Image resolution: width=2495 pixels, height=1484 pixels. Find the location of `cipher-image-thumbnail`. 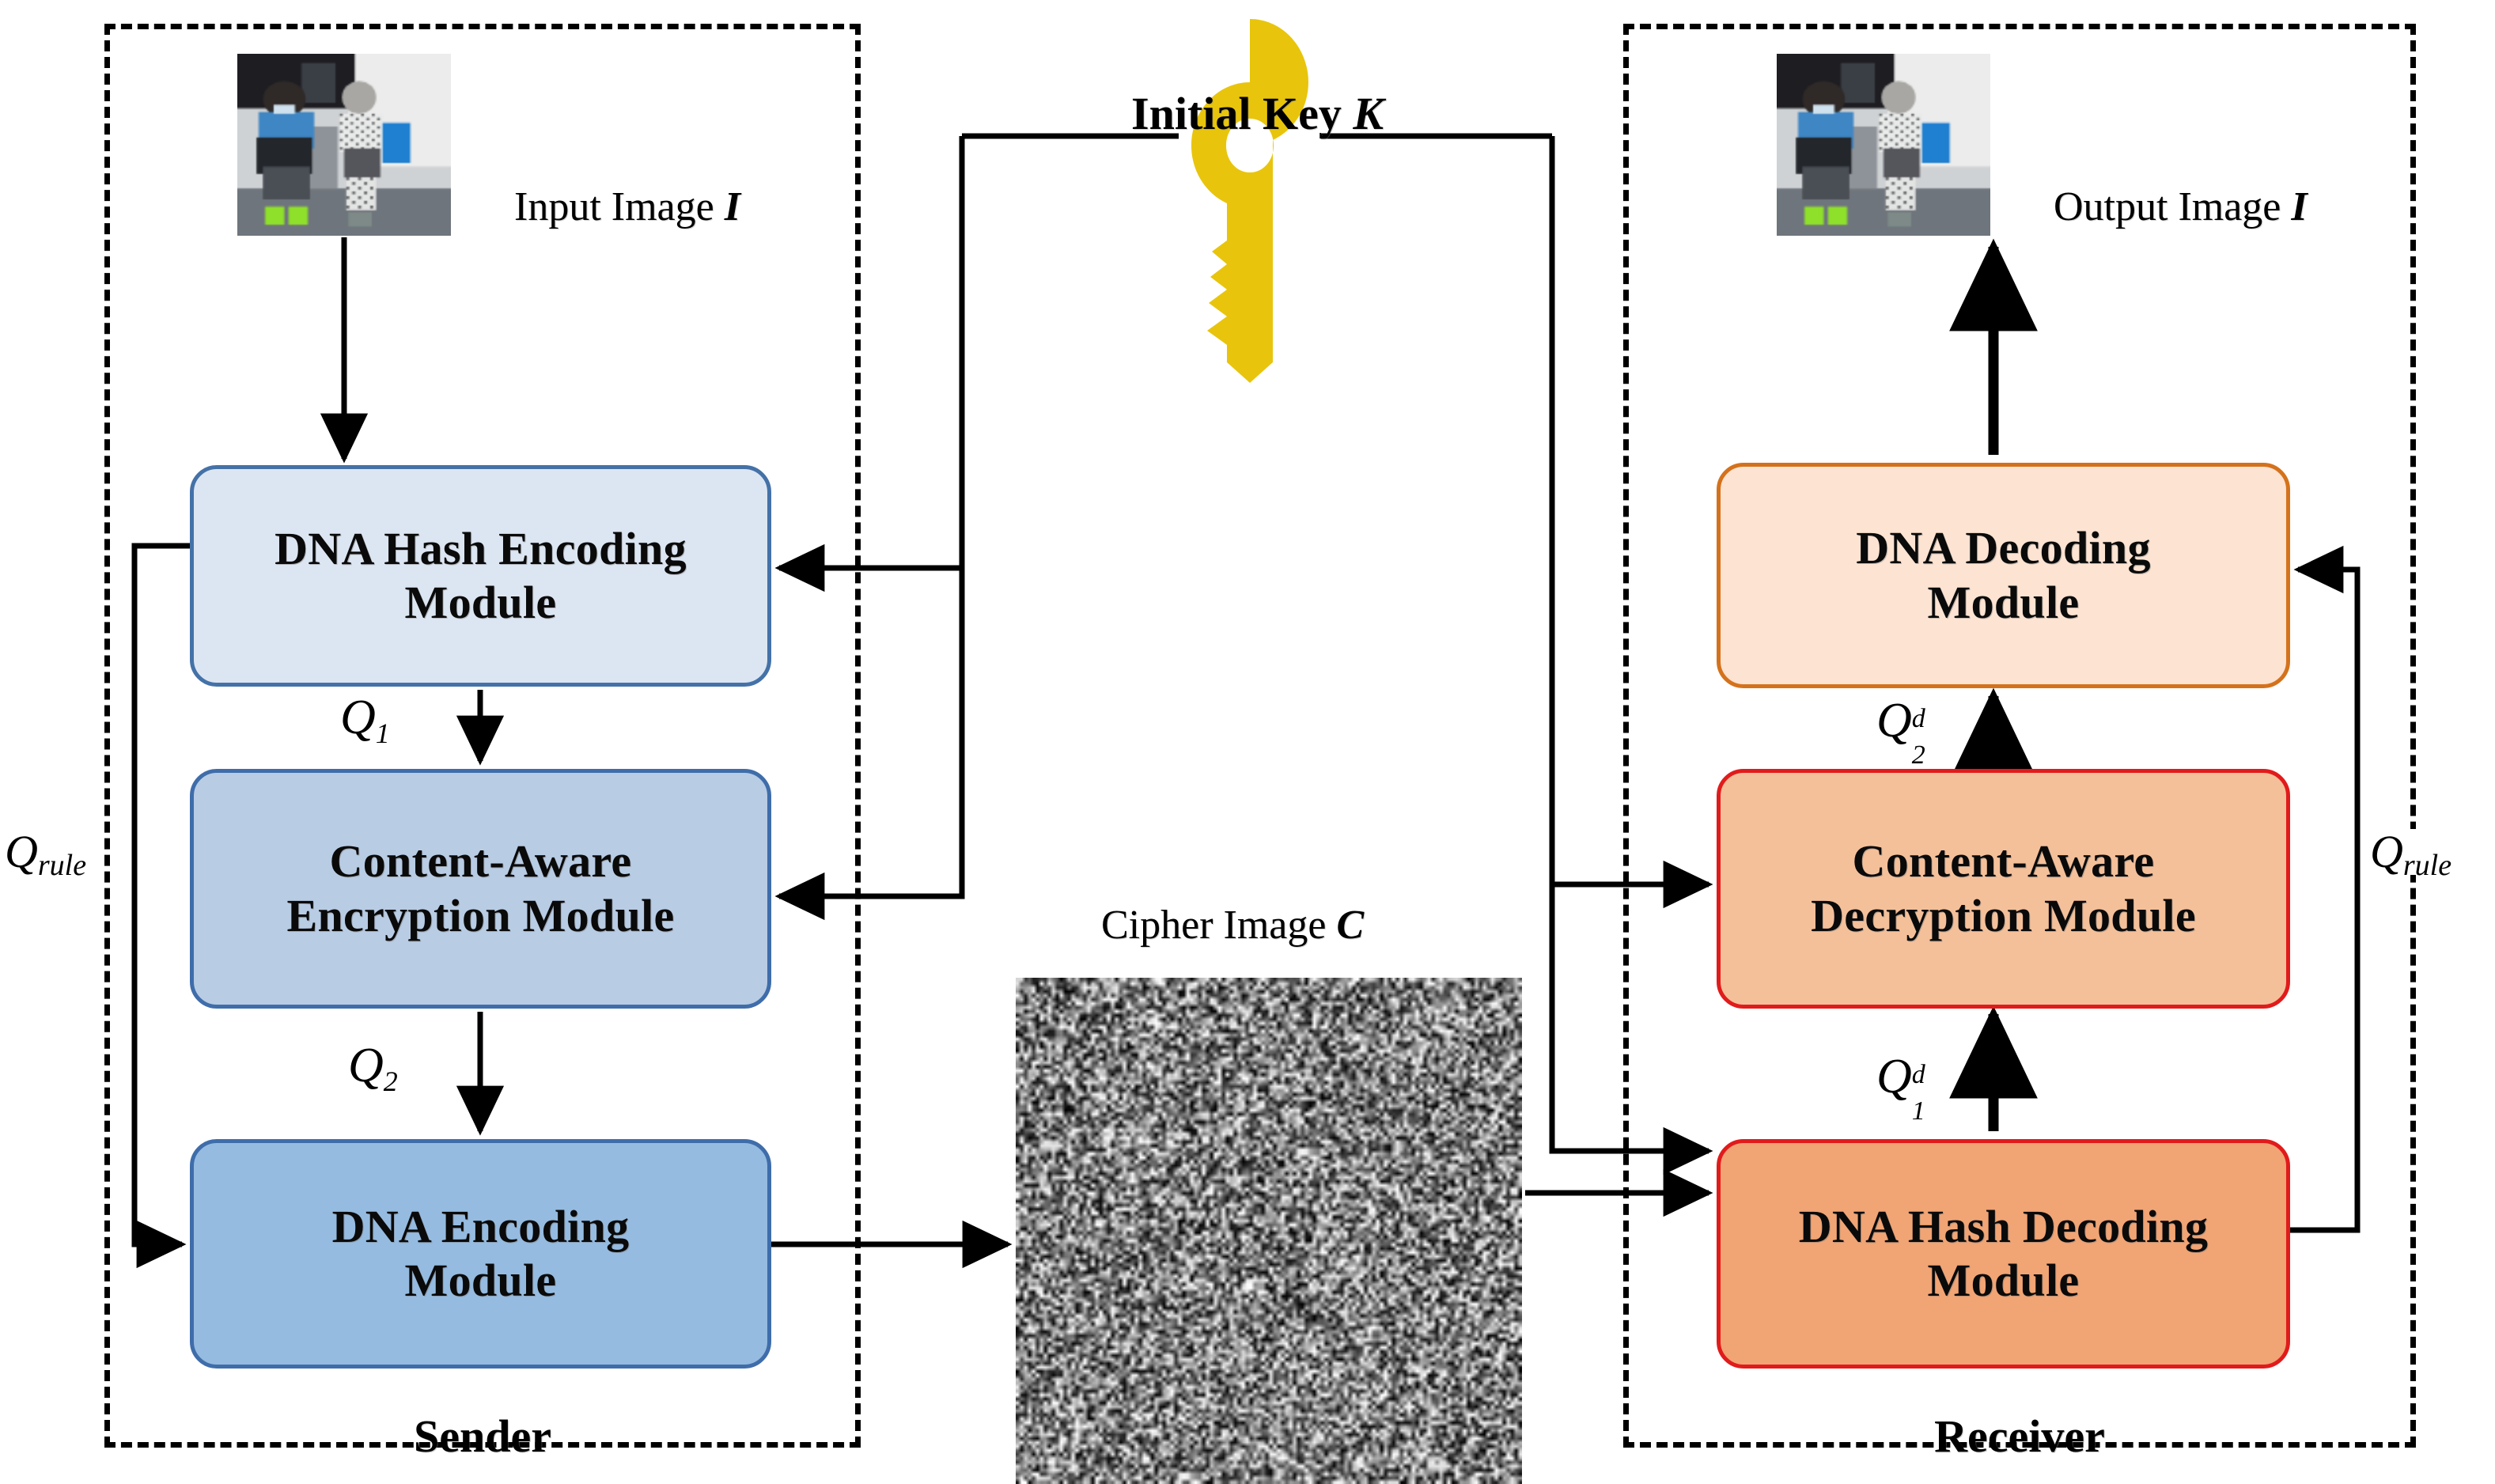

cipher-image-thumbnail is located at coordinates (1269, 1231).